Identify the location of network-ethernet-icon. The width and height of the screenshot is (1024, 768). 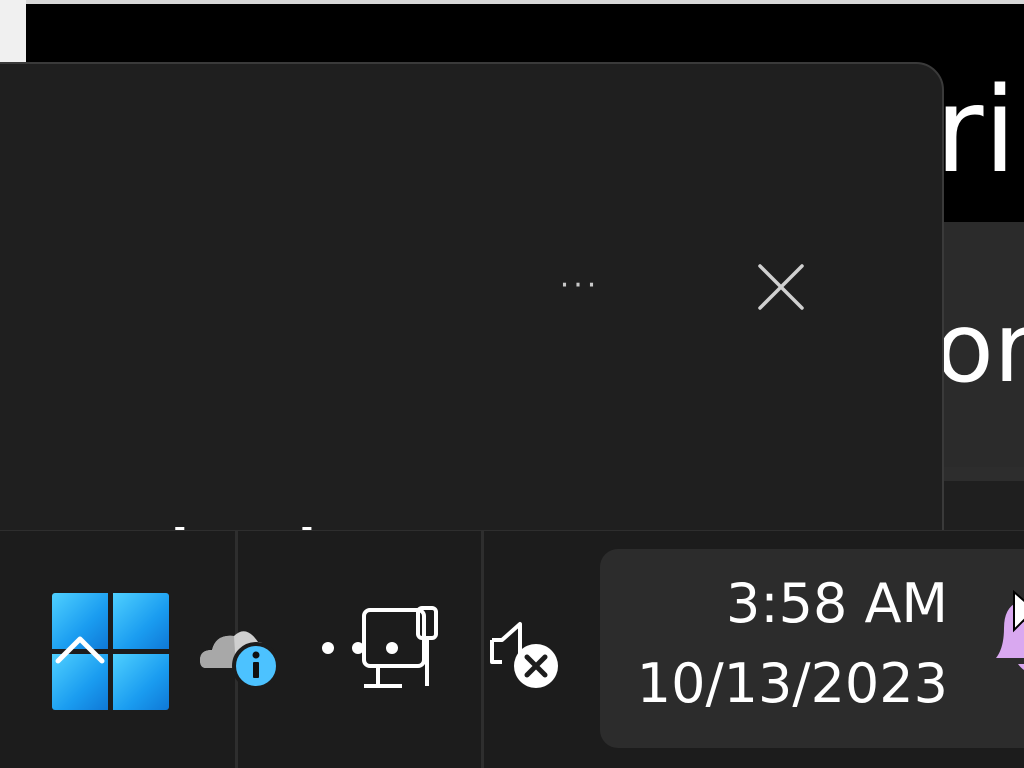
(380, 647).